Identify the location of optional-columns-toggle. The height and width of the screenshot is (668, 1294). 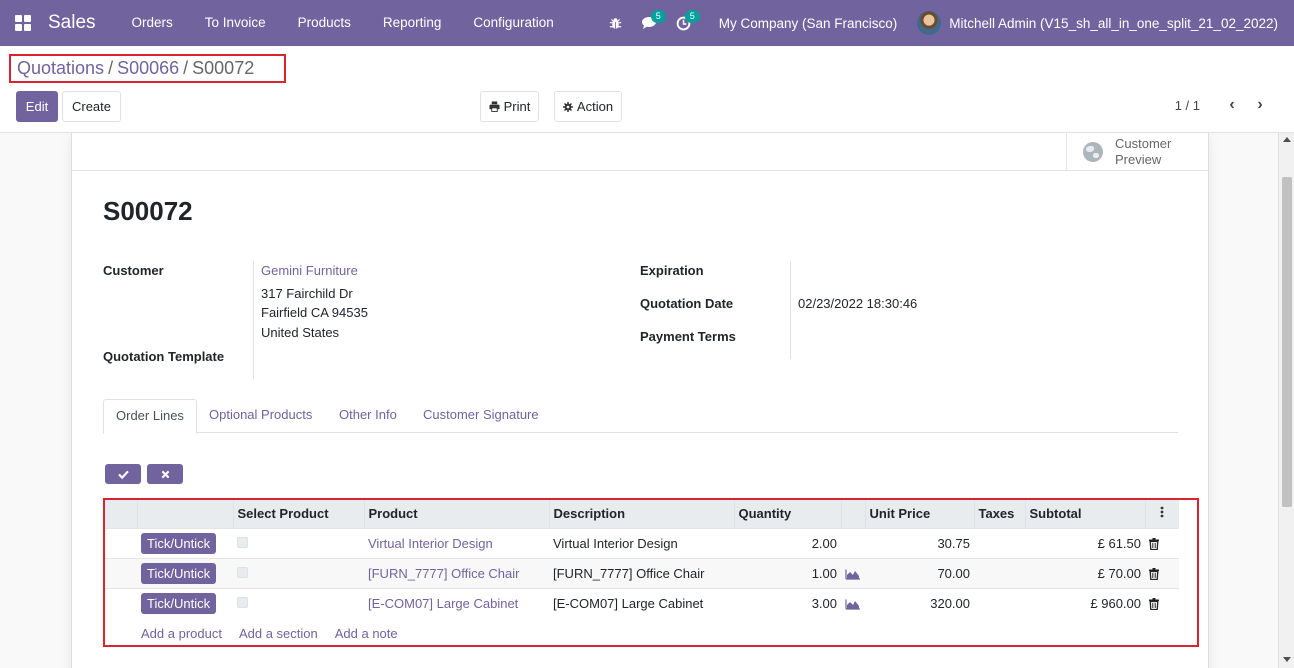
(1161, 514).